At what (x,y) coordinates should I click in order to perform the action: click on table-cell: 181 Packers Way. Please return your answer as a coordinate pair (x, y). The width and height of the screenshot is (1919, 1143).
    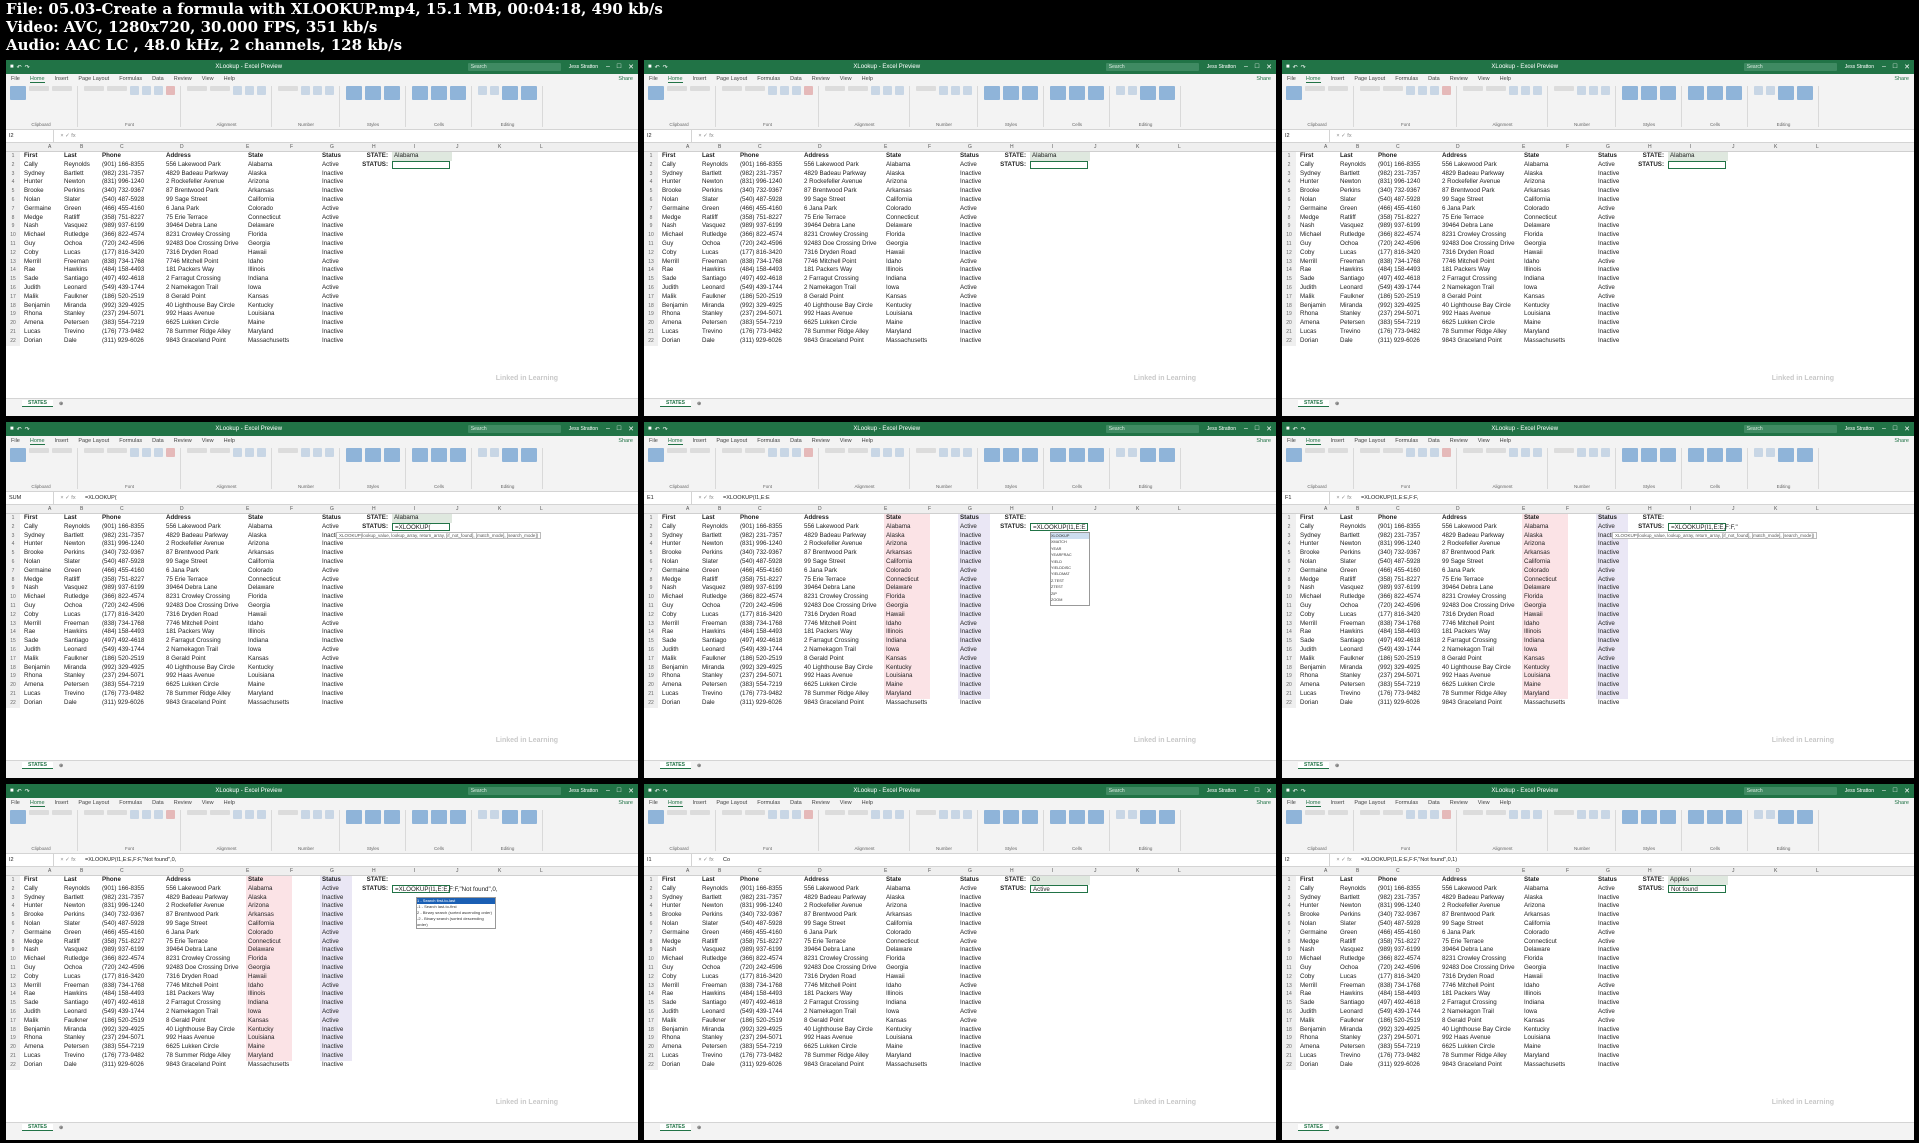
    Looking at the image, I should click on (828, 994).